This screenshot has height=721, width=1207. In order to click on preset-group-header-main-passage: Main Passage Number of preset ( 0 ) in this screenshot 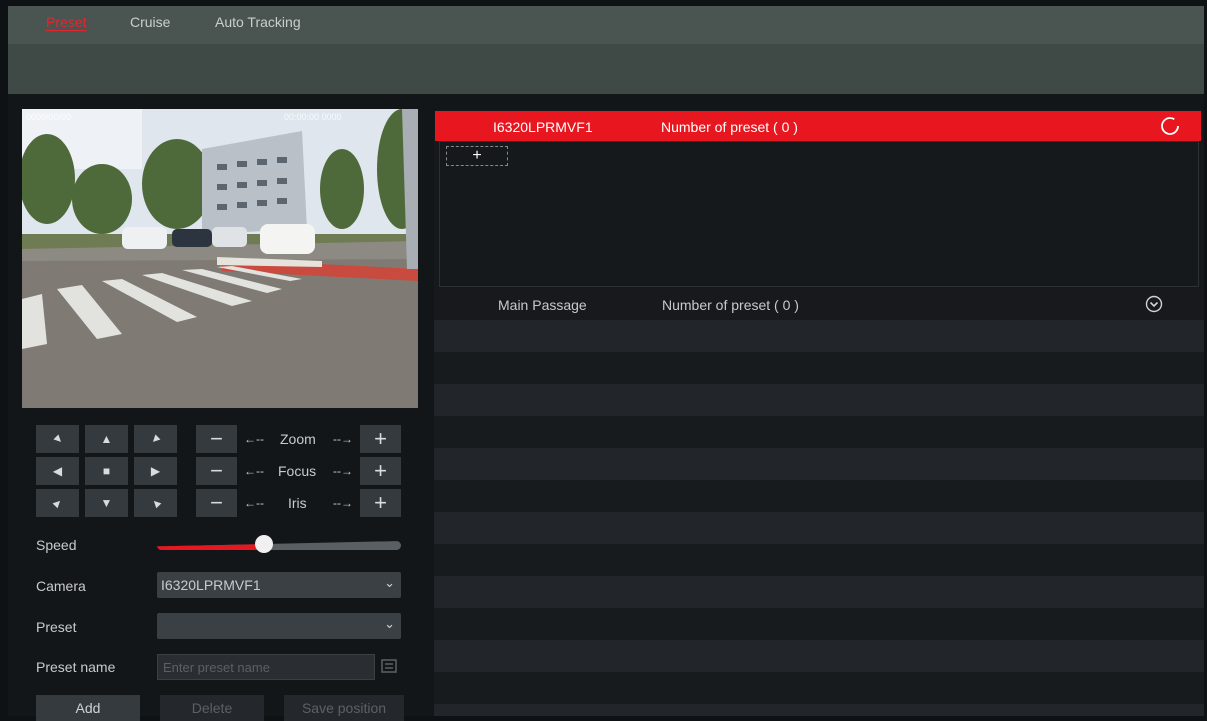, I will do `click(819, 304)`.